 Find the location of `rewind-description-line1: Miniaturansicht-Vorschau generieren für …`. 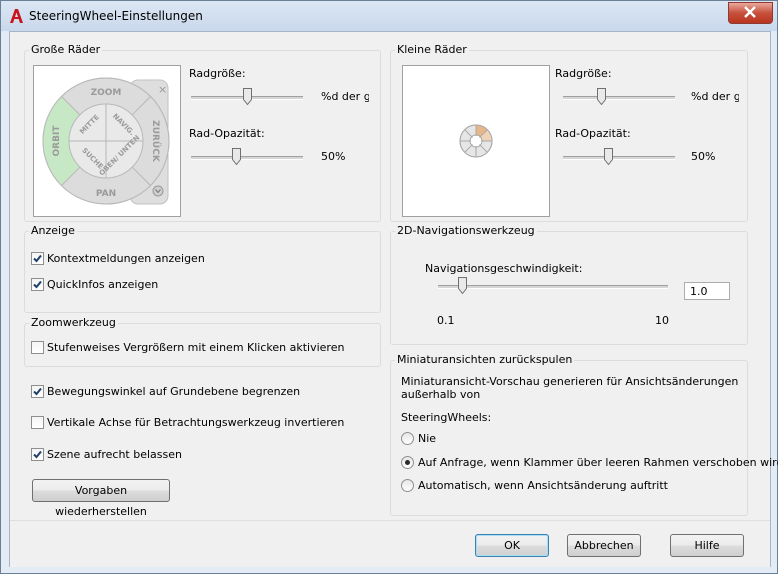

rewind-description-line1: Miniaturansicht-Vorschau generieren für … is located at coordinates (570, 381).